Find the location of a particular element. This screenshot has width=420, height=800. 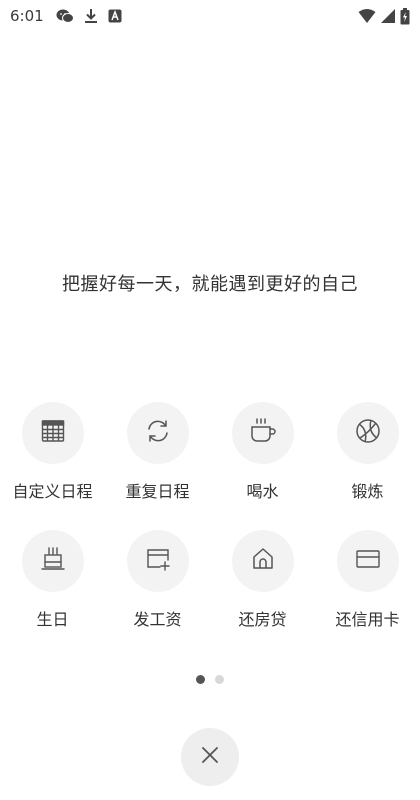

status-time: 6:01 is located at coordinates (27, 16).